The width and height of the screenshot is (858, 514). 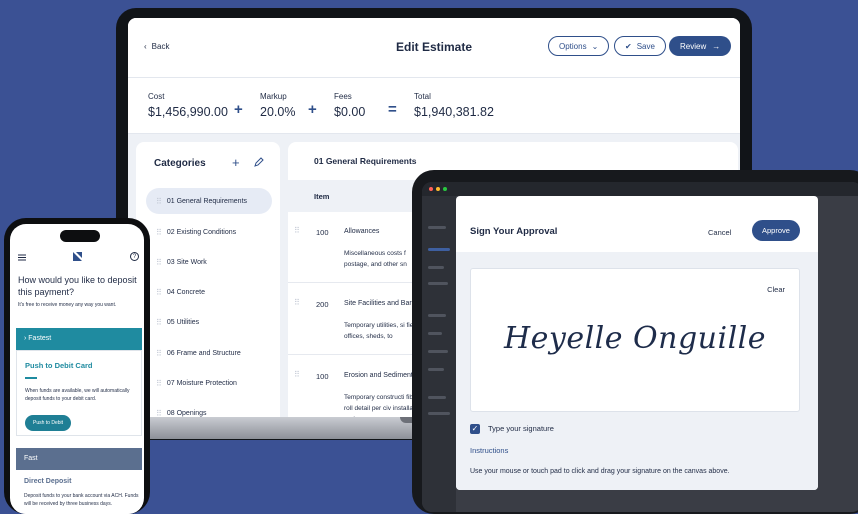 I want to click on fees-total: Fees $0.00, so click(x=350, y=105).